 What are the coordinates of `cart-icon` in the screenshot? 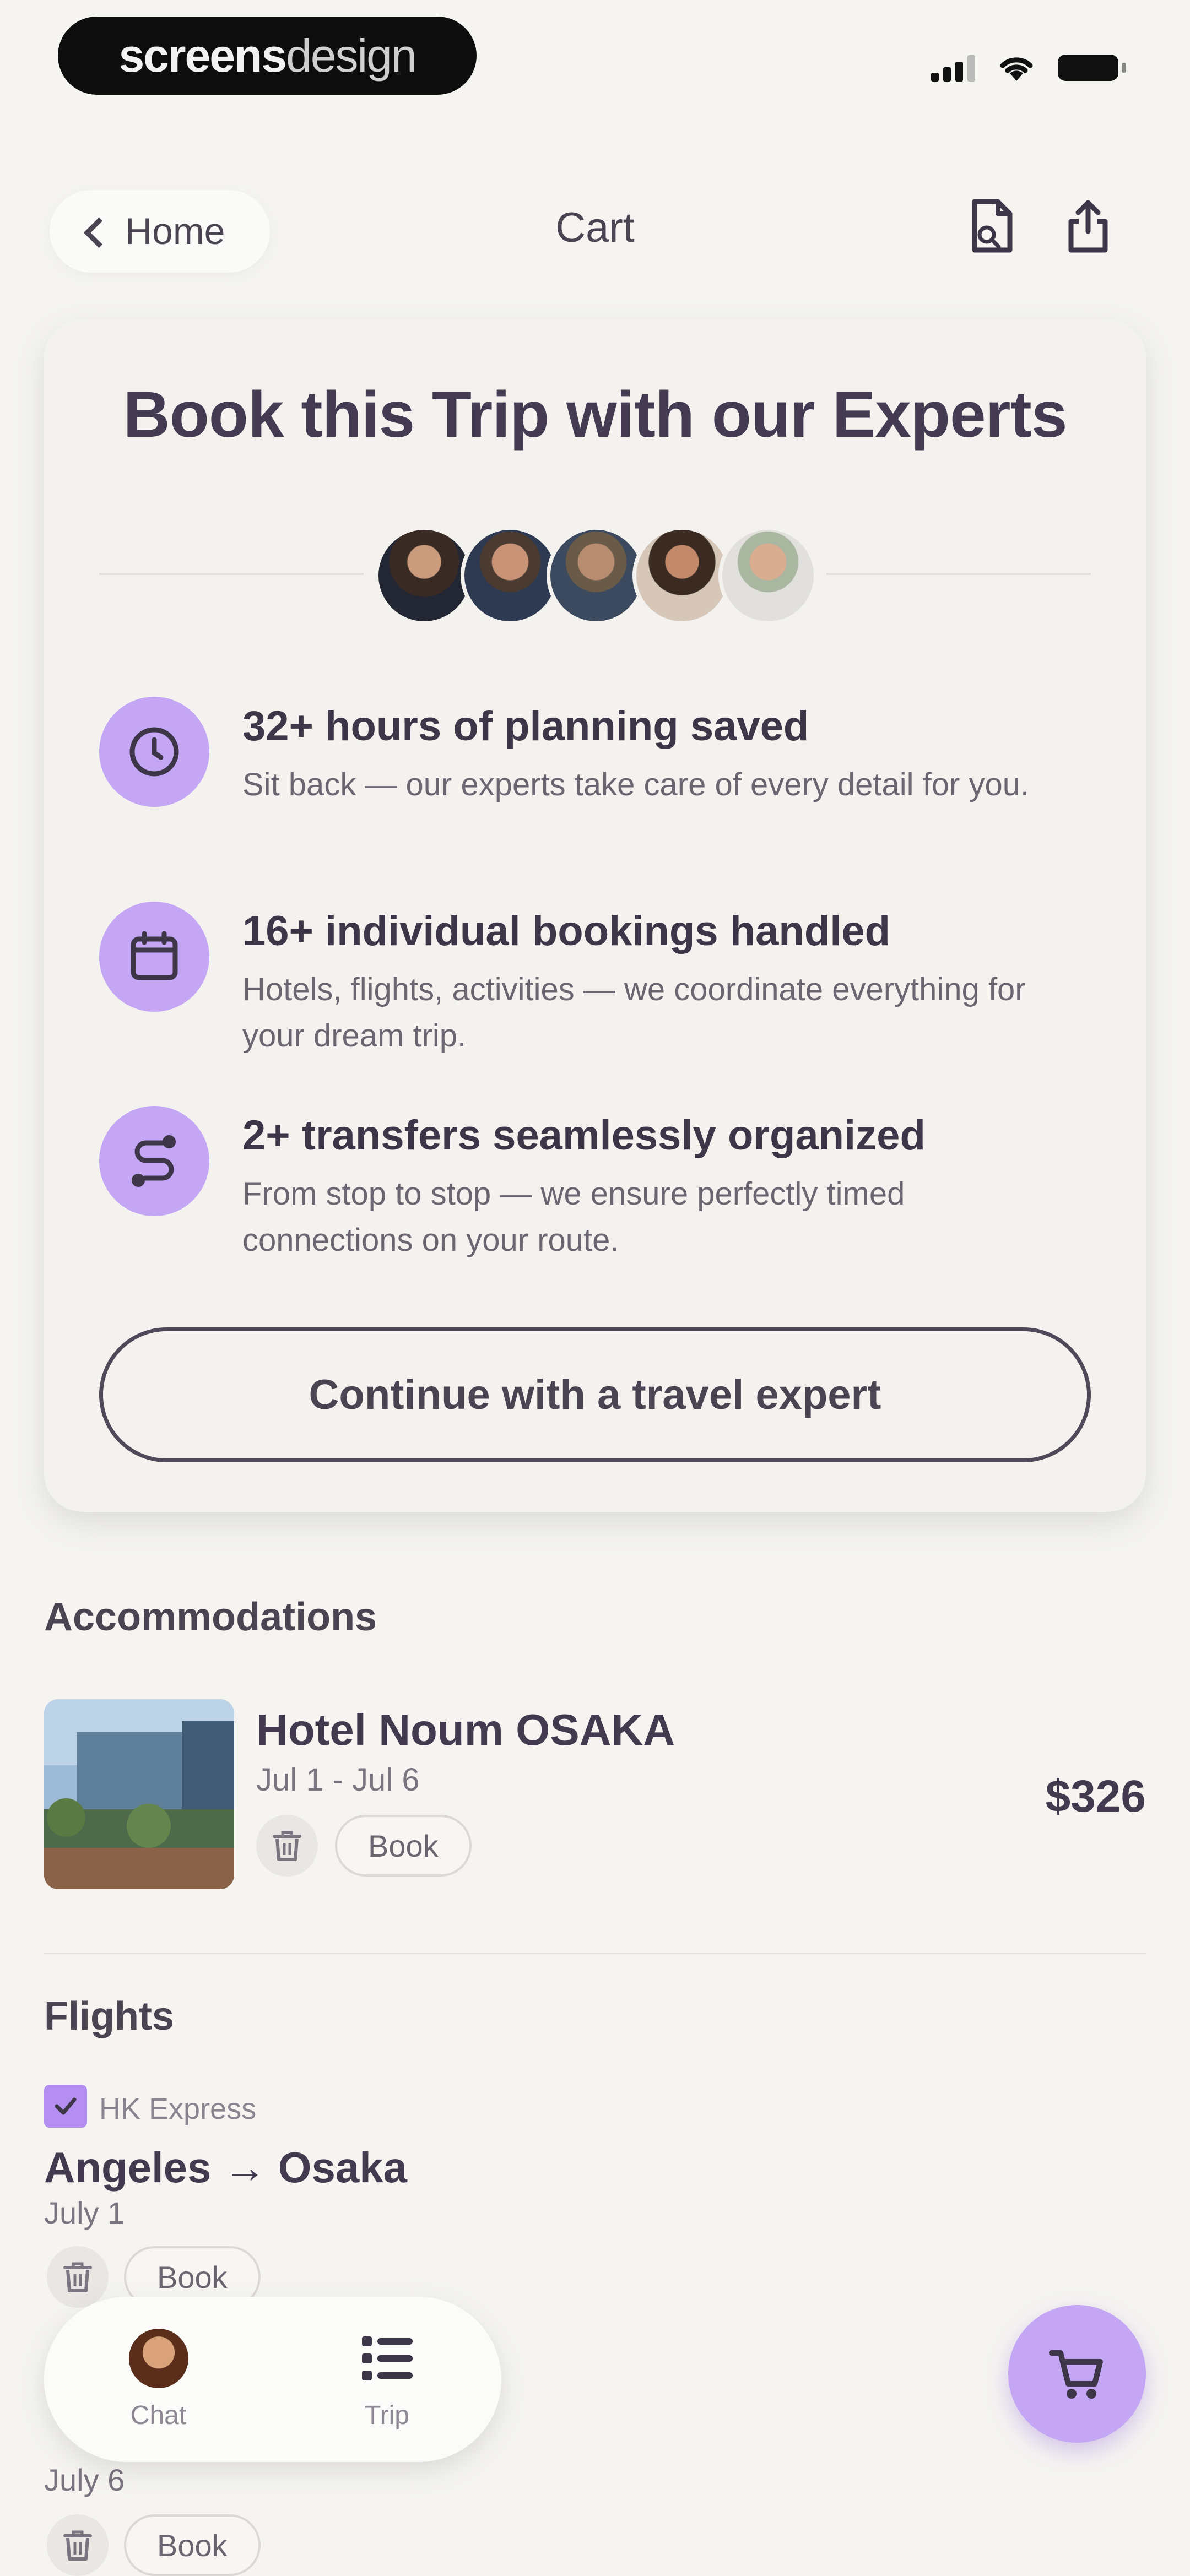 It's located at (1076, 2374).